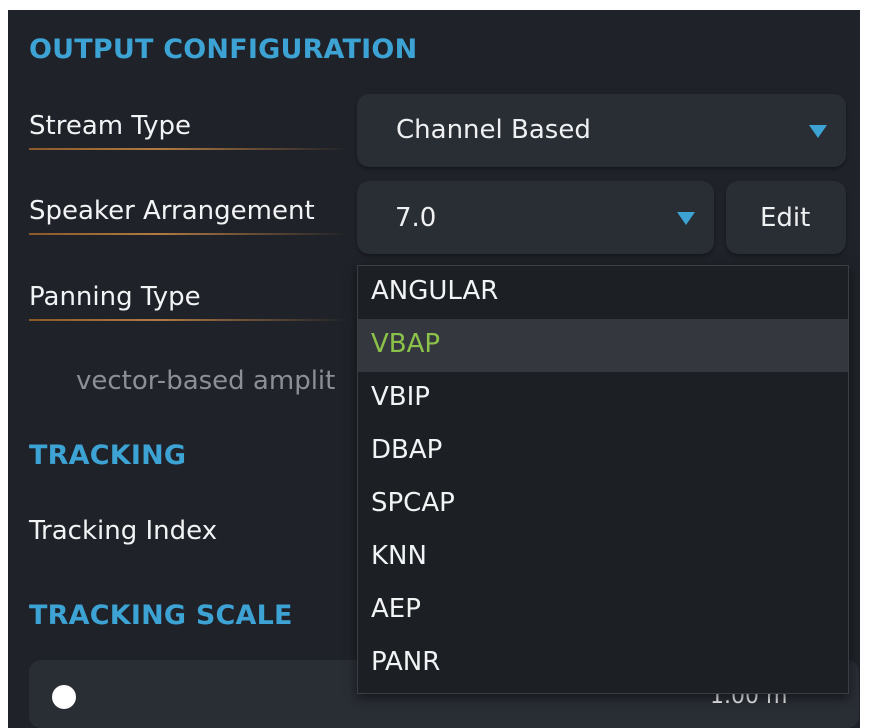 The image size is (872, 728). What do you see at coordinates (189, 320) in the screenshot?
I see `panning-type-underline` at bounding box center [189, 320].